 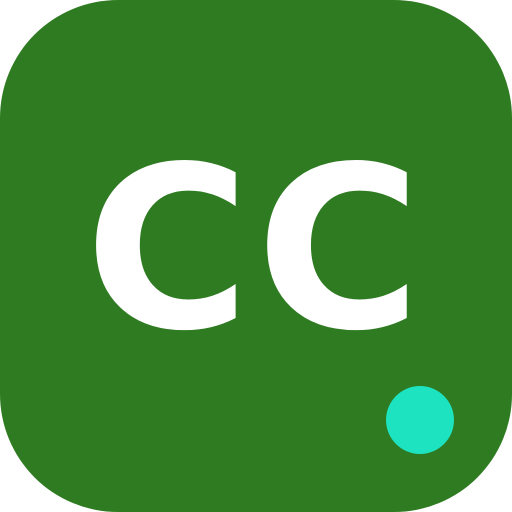 I want to click on status-dot-icon, so click(x=420, y=420).